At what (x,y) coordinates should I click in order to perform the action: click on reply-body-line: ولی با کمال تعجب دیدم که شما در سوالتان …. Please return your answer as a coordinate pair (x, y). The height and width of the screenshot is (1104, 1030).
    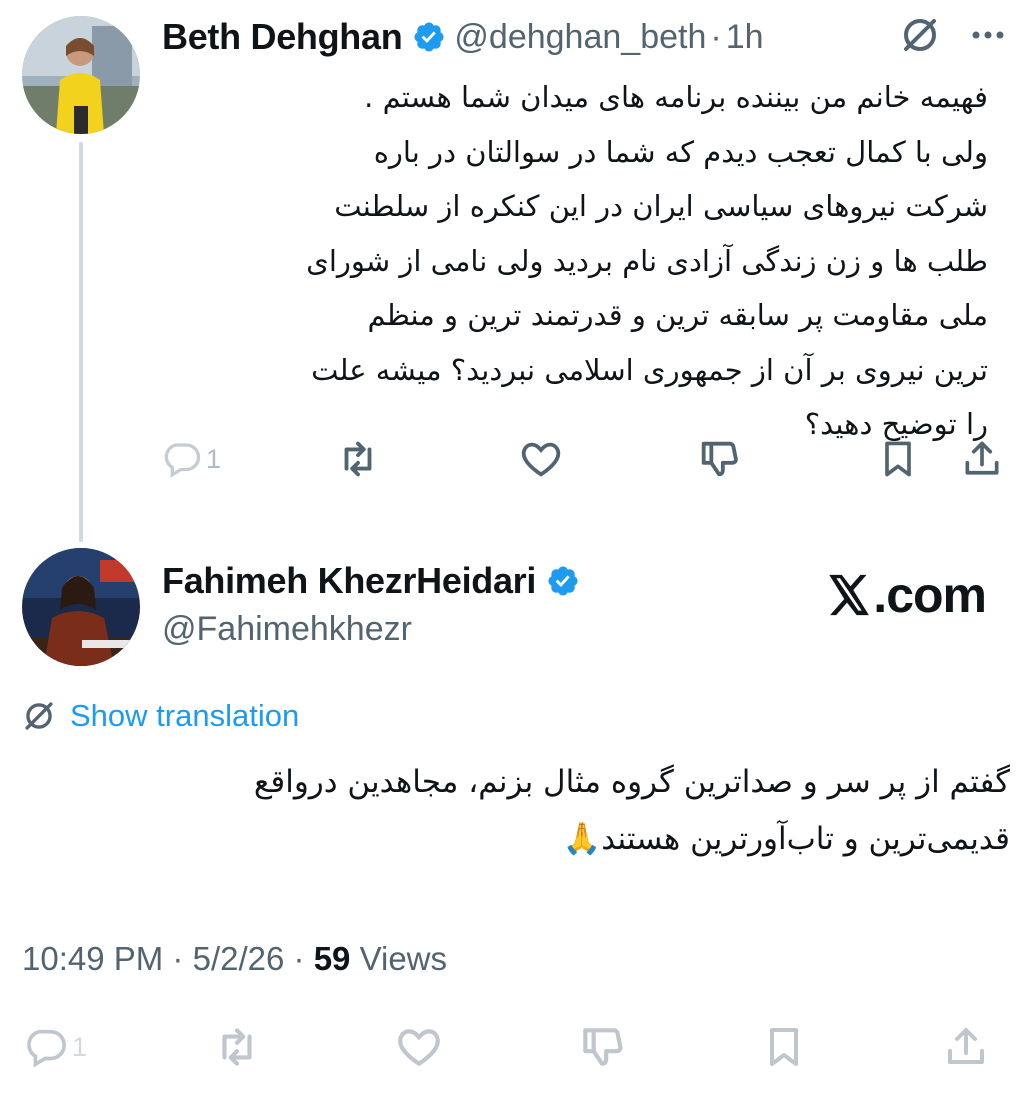
    Looking at the image, I should click on (680, 151).